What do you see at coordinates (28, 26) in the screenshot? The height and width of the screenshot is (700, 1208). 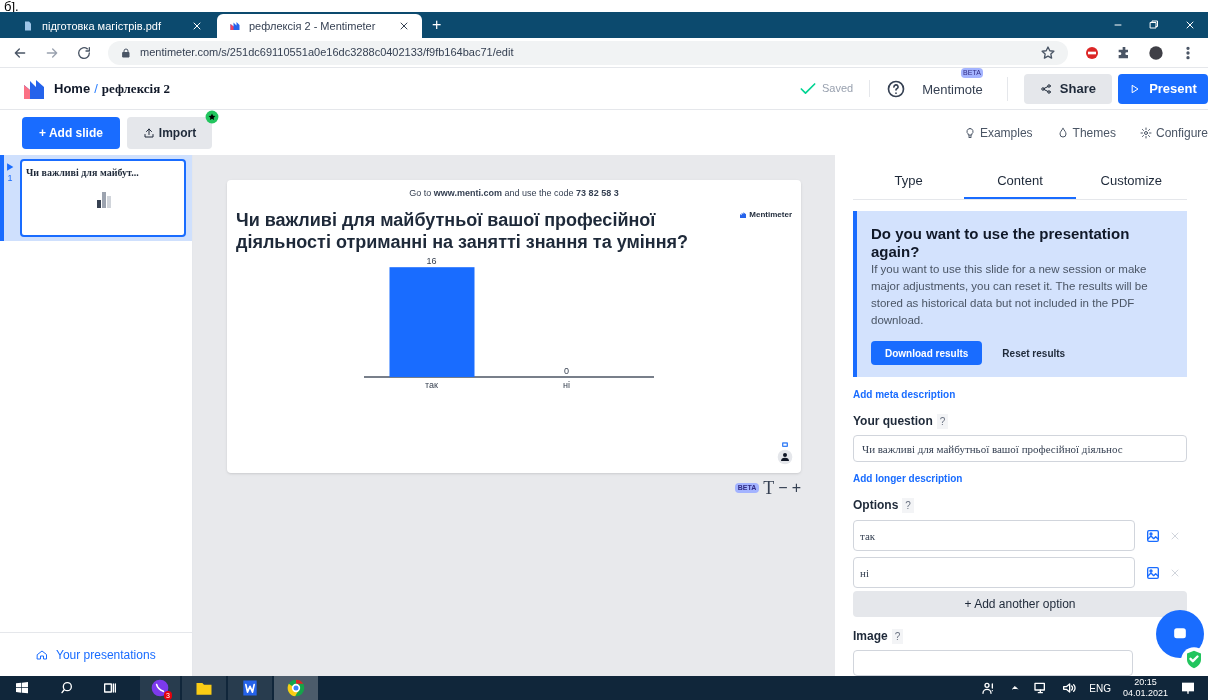 I see `document-icon` at bounding box center [28, 26].